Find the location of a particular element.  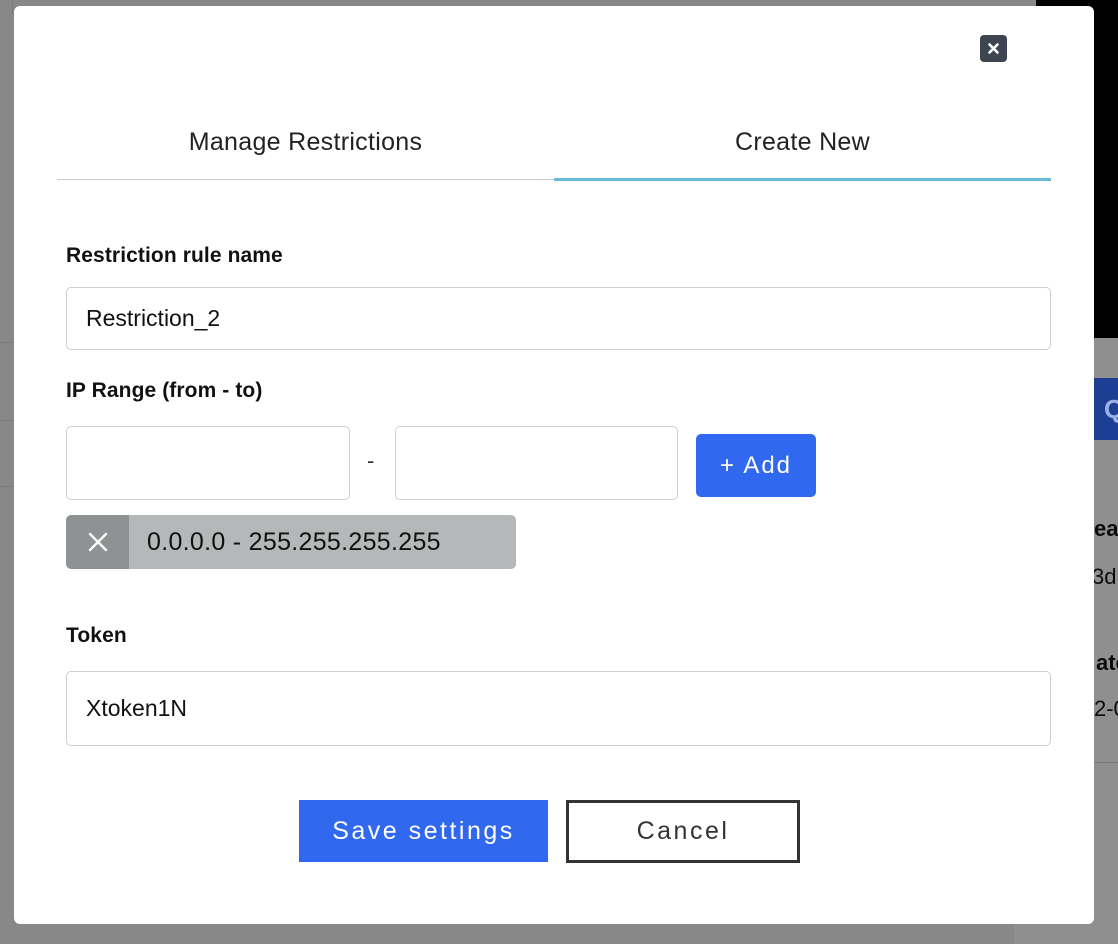

background-button-label: Q is located at coordinates (1111, 409).